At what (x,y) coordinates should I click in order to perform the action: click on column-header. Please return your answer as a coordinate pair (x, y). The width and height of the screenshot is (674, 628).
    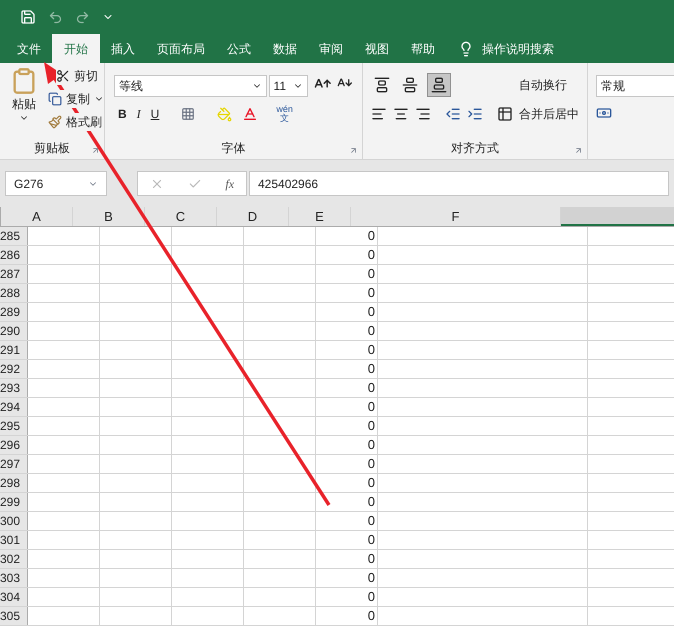
    Looking at the image, I should click on (617, 216).